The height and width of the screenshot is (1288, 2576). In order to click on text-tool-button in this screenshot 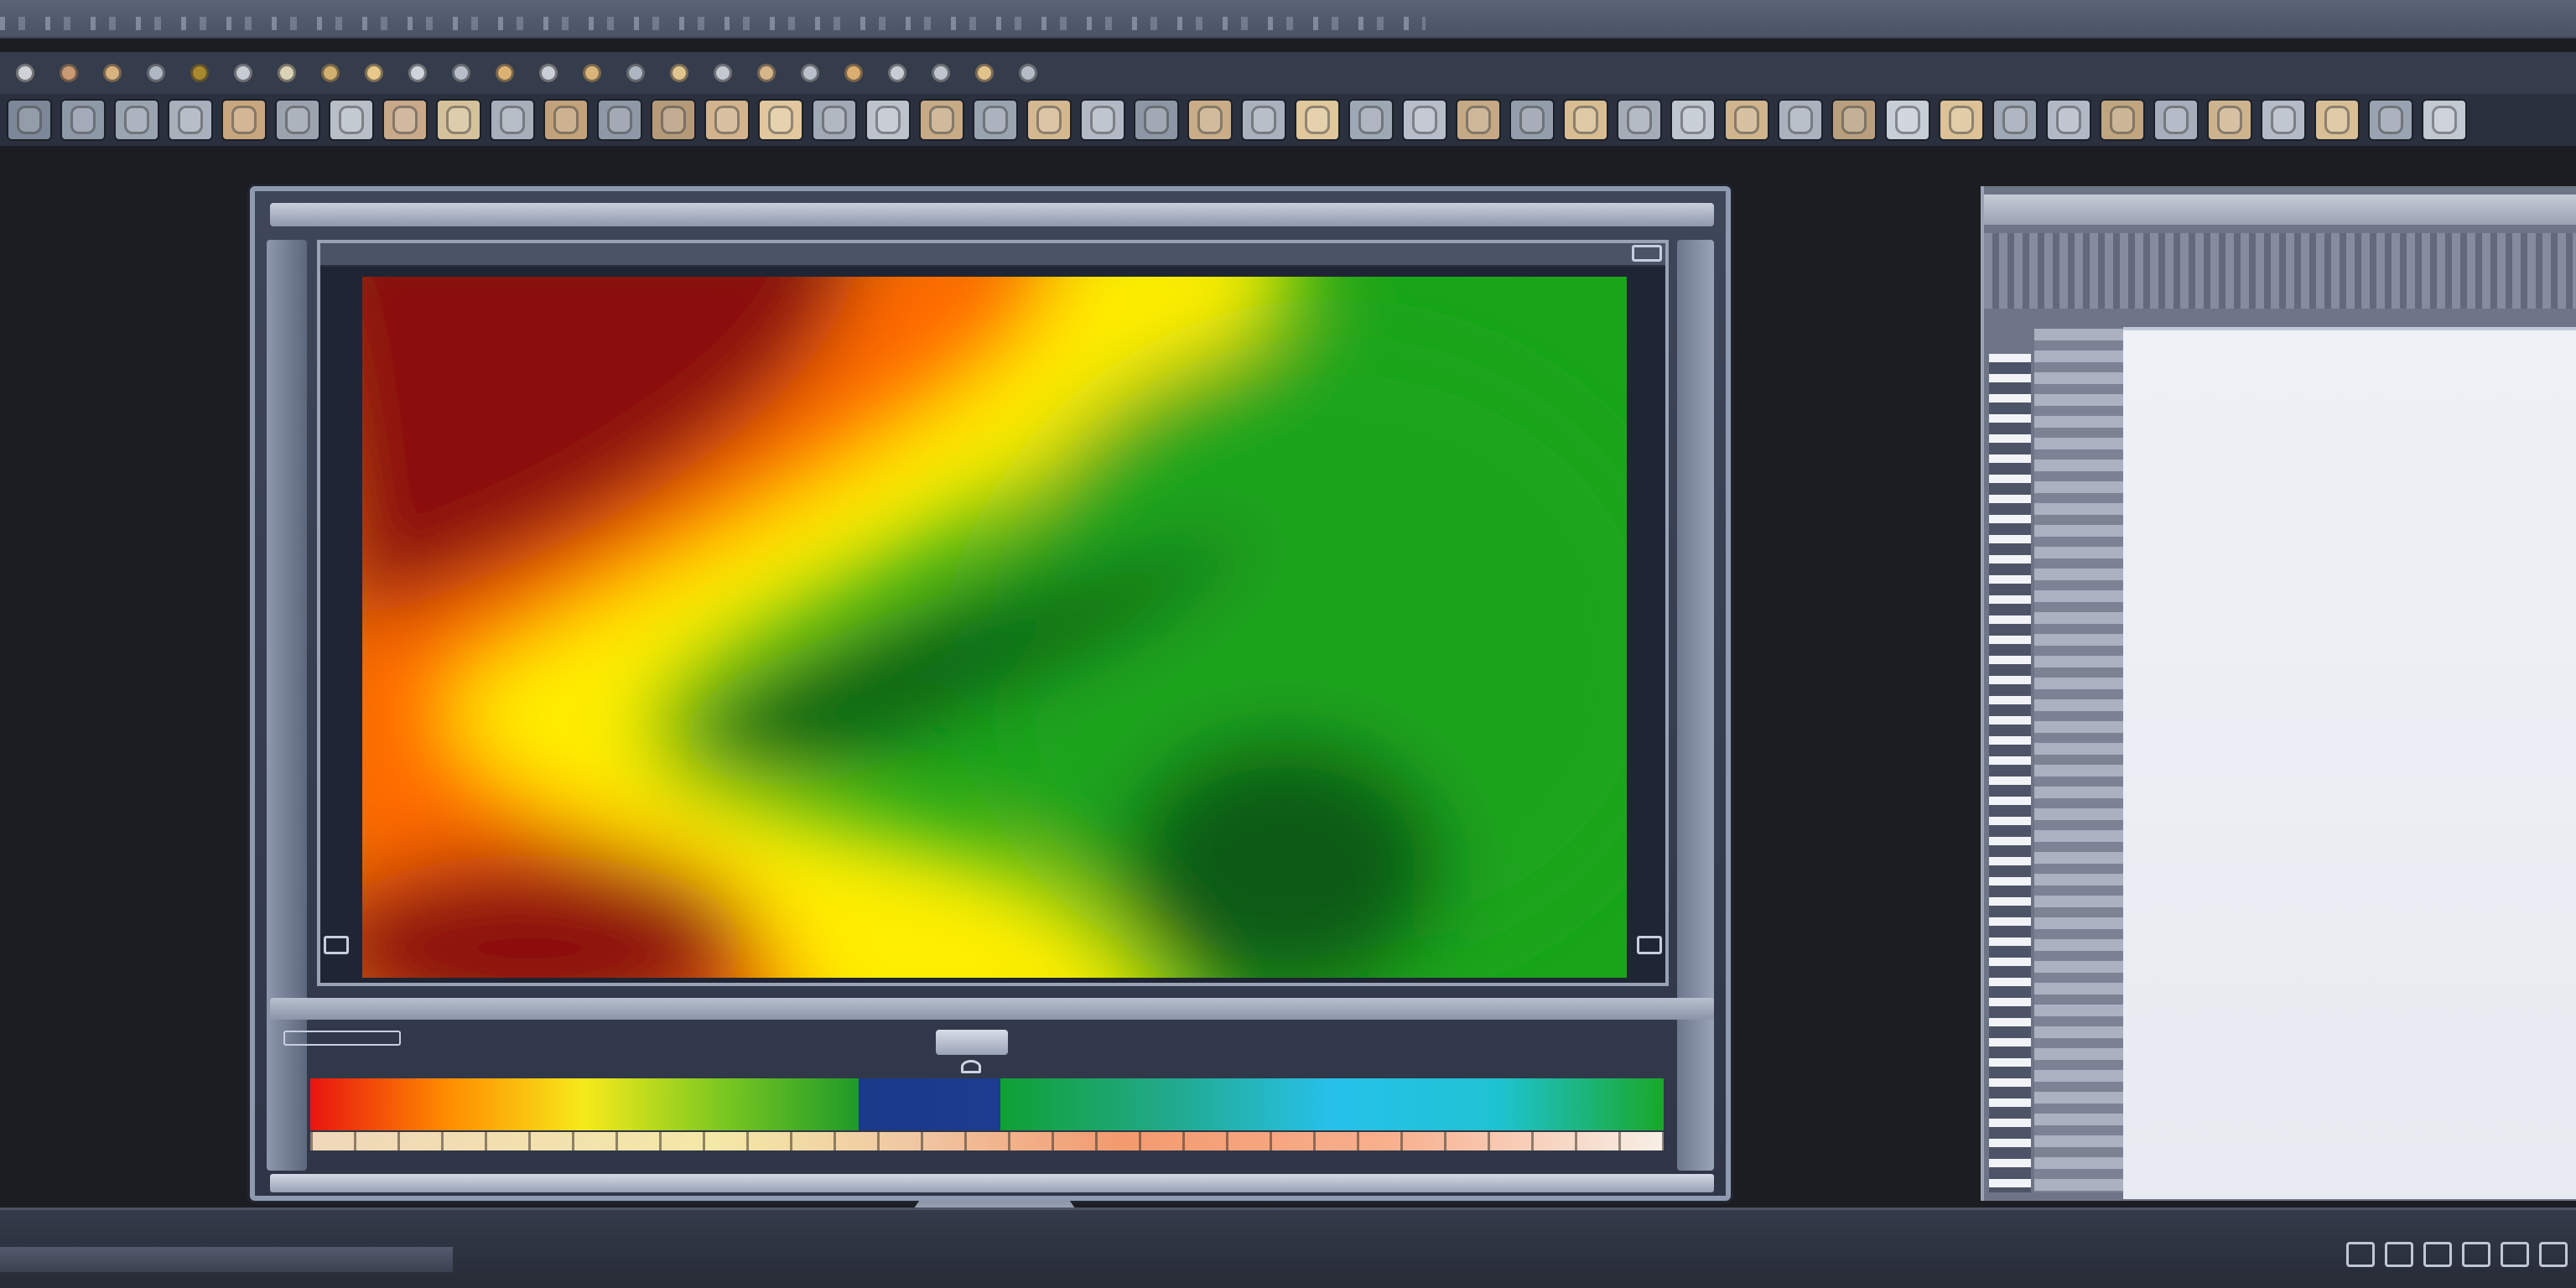, I will do `click(243, 73)`.